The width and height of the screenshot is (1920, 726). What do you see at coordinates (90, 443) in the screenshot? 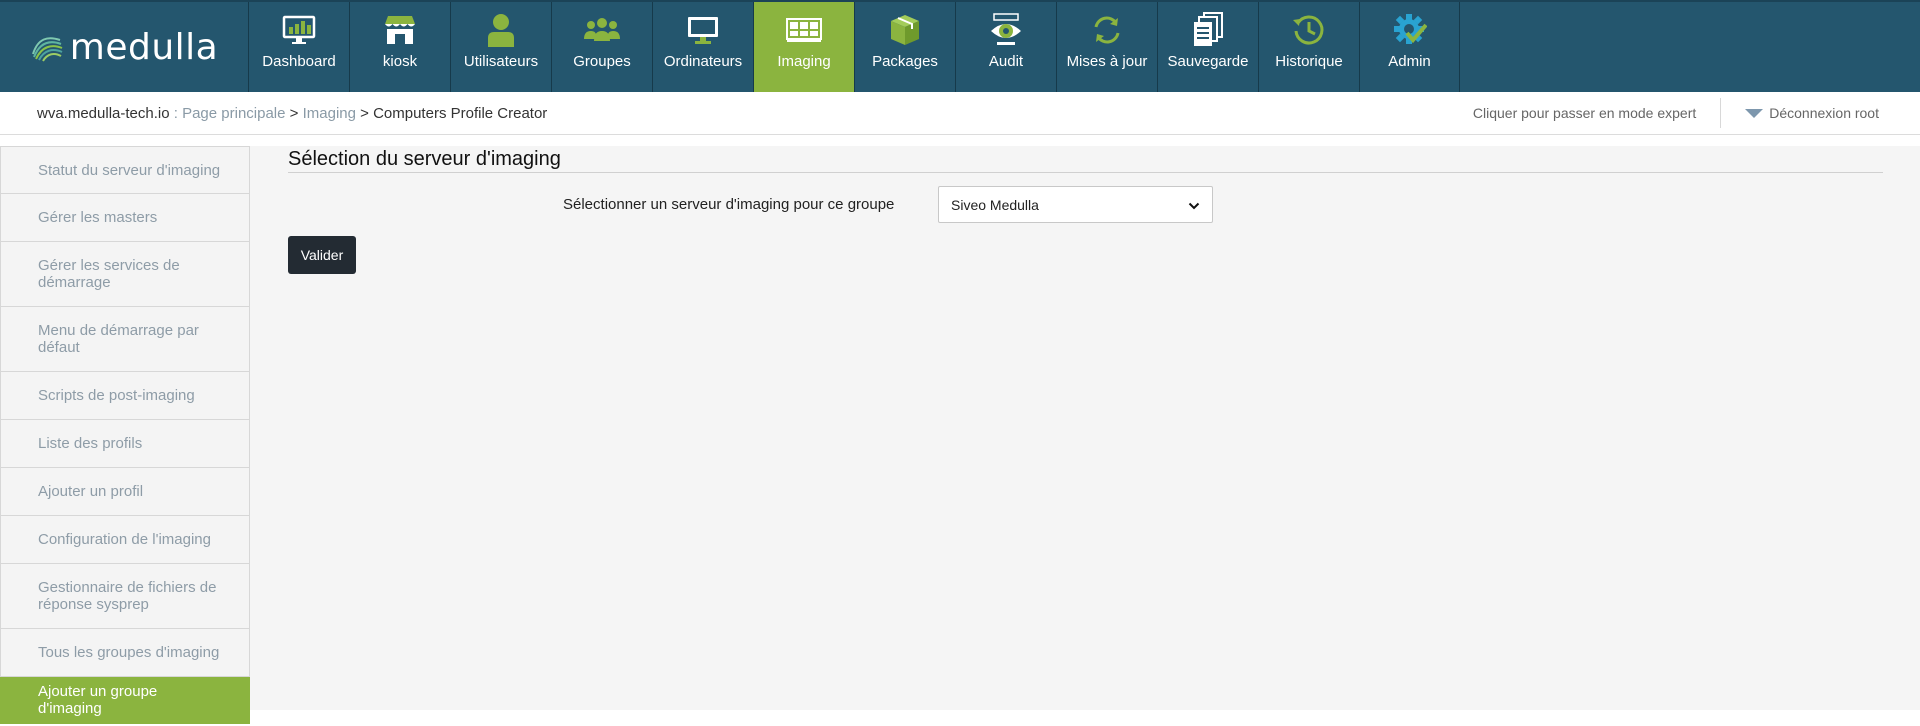
I see `sidebar-item-label: Liste des profils` at bounding box center [90, 443].